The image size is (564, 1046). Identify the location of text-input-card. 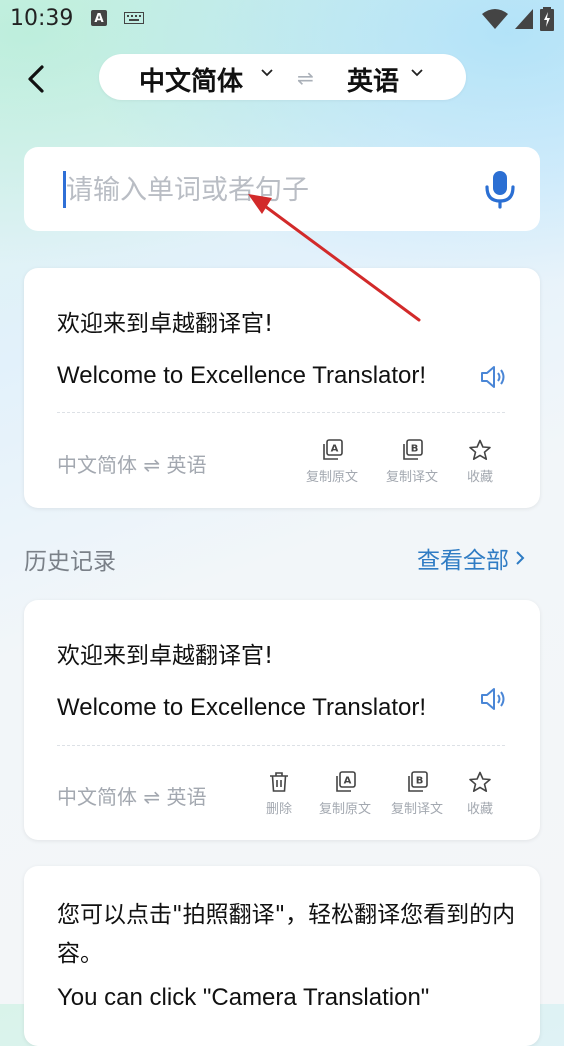
(282, 189).